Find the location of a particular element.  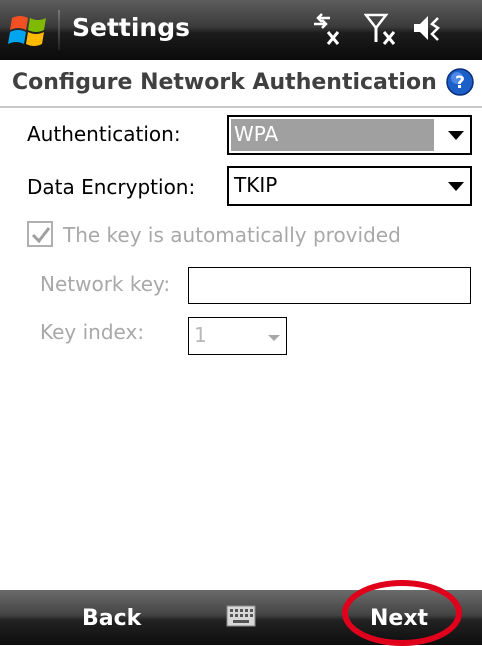

authentication-select: WPA is located at coordinates (349, 135).